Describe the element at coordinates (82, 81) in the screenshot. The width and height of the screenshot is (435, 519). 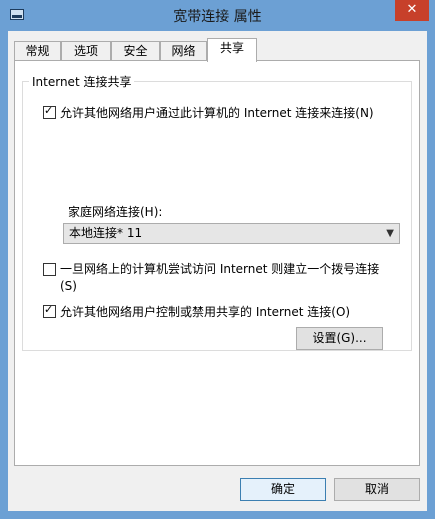
I see `groupbox-legend: Internet 连接共享` at that location.